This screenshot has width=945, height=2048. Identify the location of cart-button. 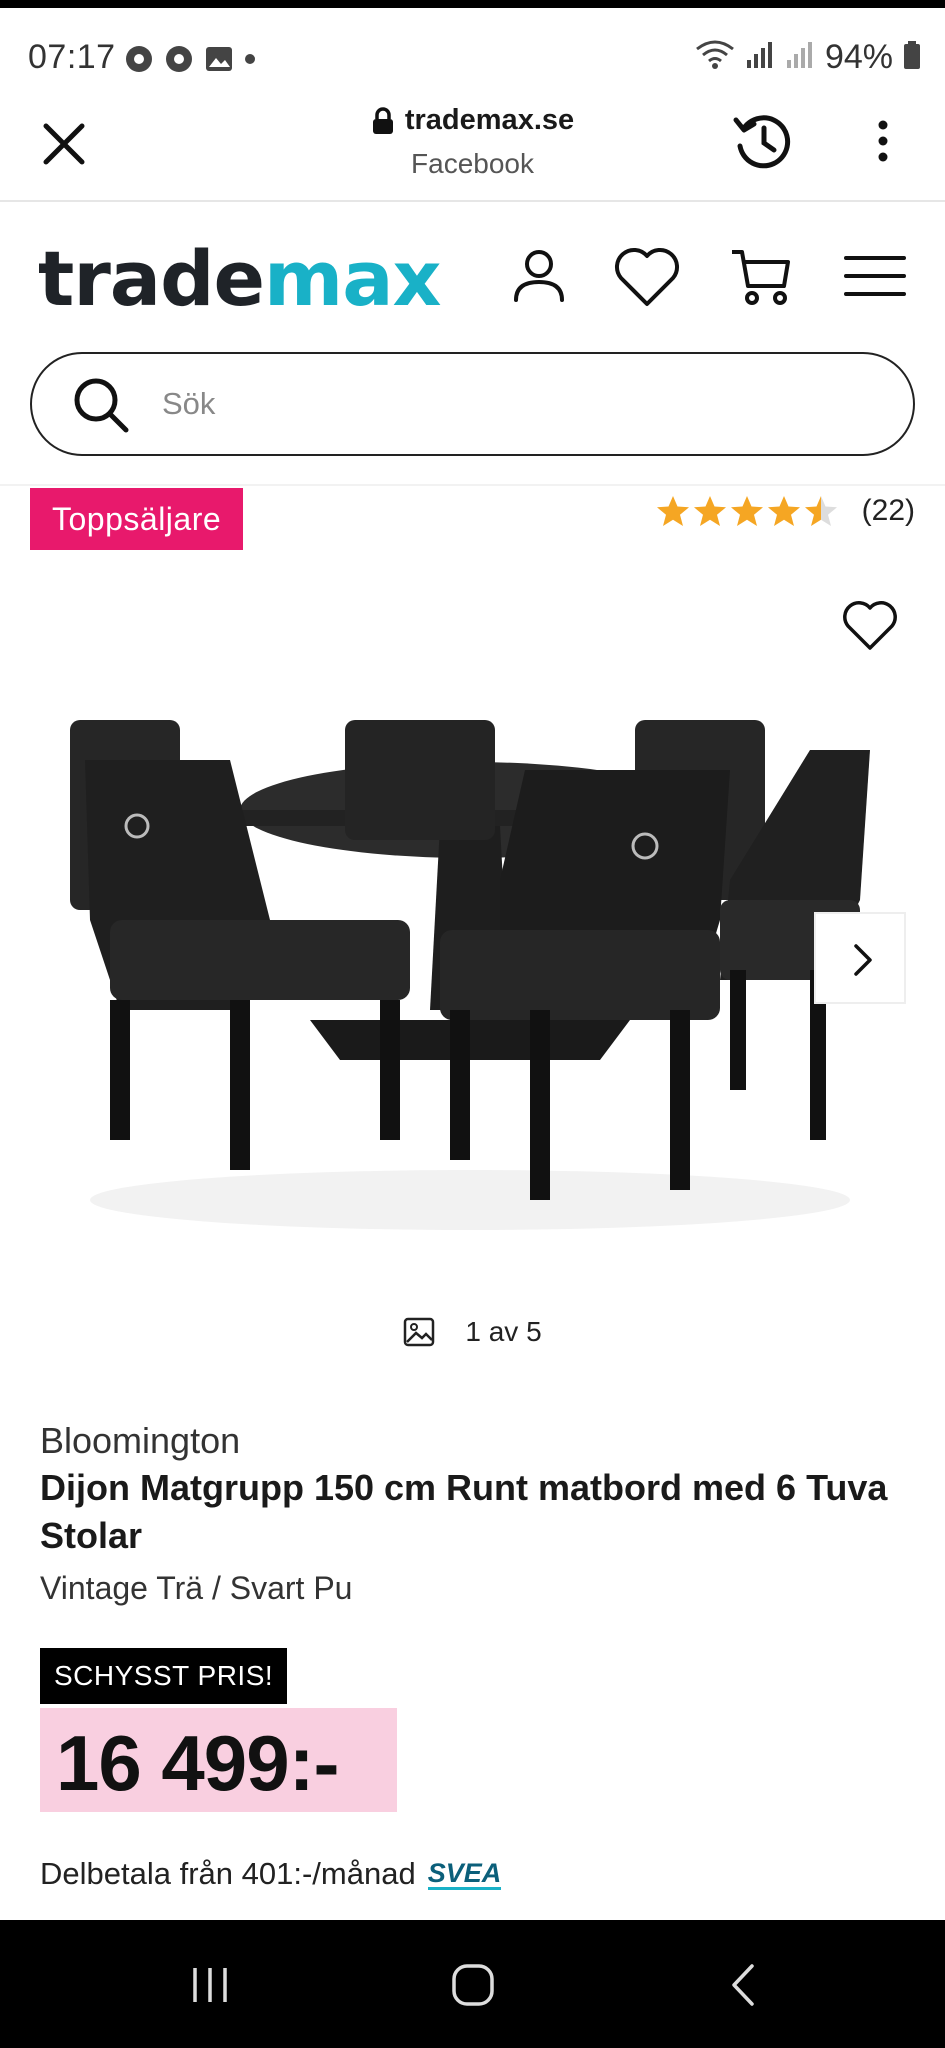
(761, 277).